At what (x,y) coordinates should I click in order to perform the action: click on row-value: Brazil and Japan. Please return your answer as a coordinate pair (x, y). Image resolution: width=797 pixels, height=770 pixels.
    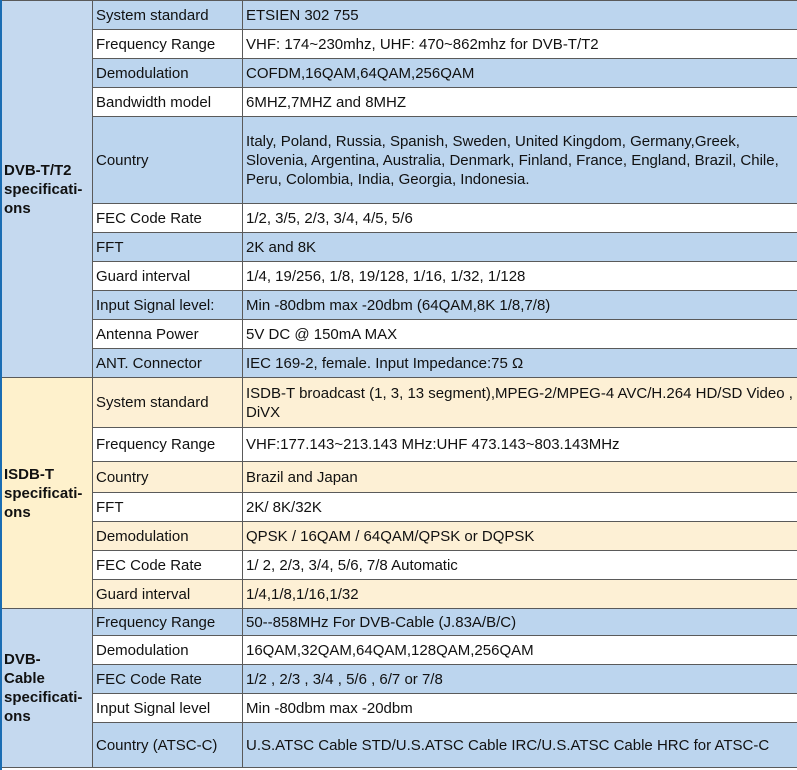
    Looking at the image, I should click on (519, 477).